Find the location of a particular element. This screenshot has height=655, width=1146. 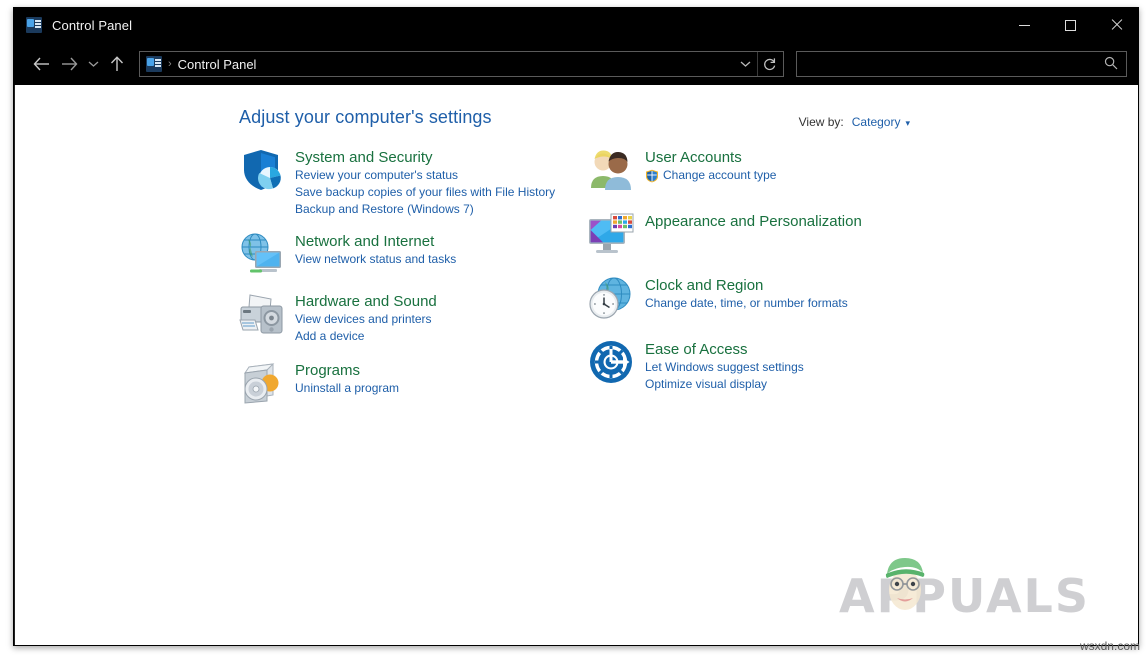

search-box is located at coordinates (961, 64).